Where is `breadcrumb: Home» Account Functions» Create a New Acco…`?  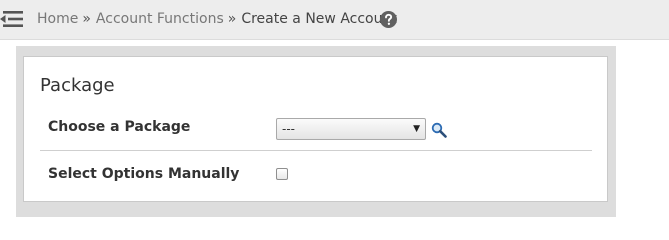 breadcrumb: Home» Account Functions» Create a New Acco… is located at coordinates (217, 19).